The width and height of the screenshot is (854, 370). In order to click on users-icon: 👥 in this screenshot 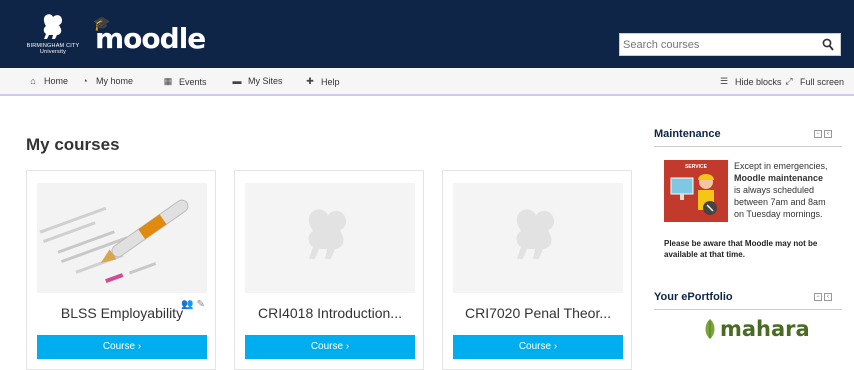, I will do `click(187, 304)`.